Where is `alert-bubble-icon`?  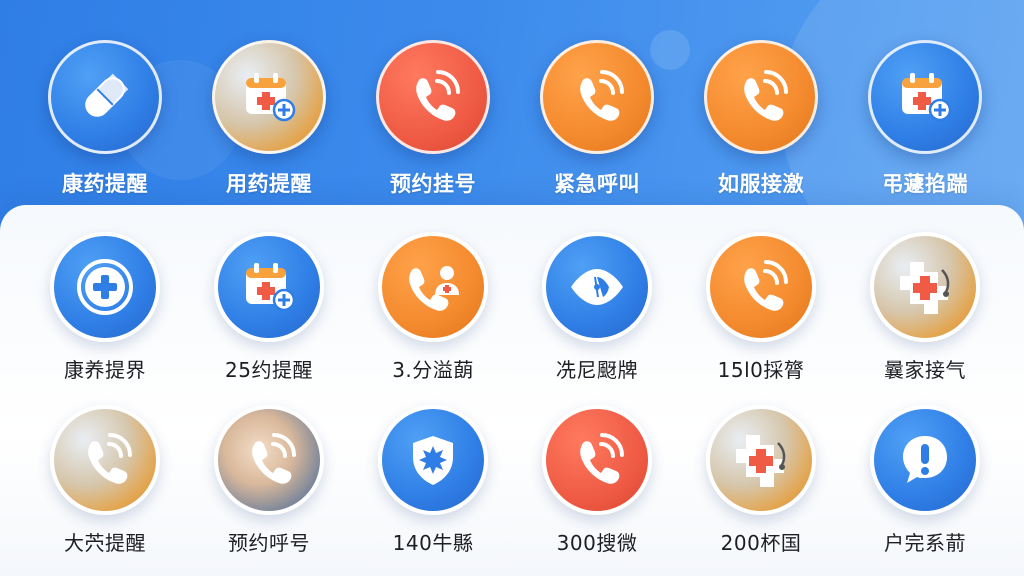 alert-bubble-icon is located at coordinates (925, 460).